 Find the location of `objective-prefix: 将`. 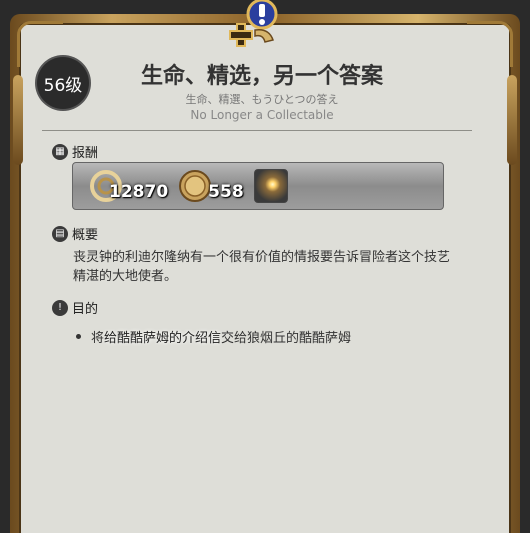

objective-prefix: 将 is located at coordinates (98, 338).